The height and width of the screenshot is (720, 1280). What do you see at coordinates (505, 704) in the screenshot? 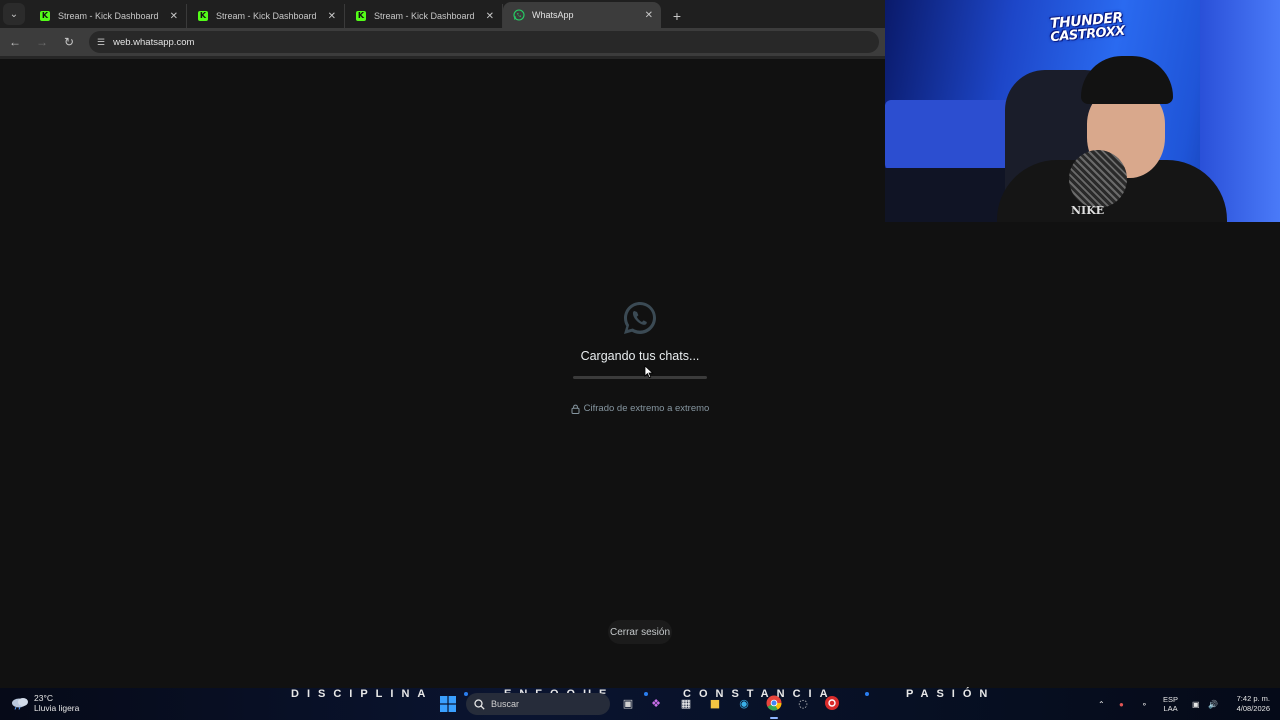
I see `search-placeholder: Buscar` at bounding box center [505, 704].